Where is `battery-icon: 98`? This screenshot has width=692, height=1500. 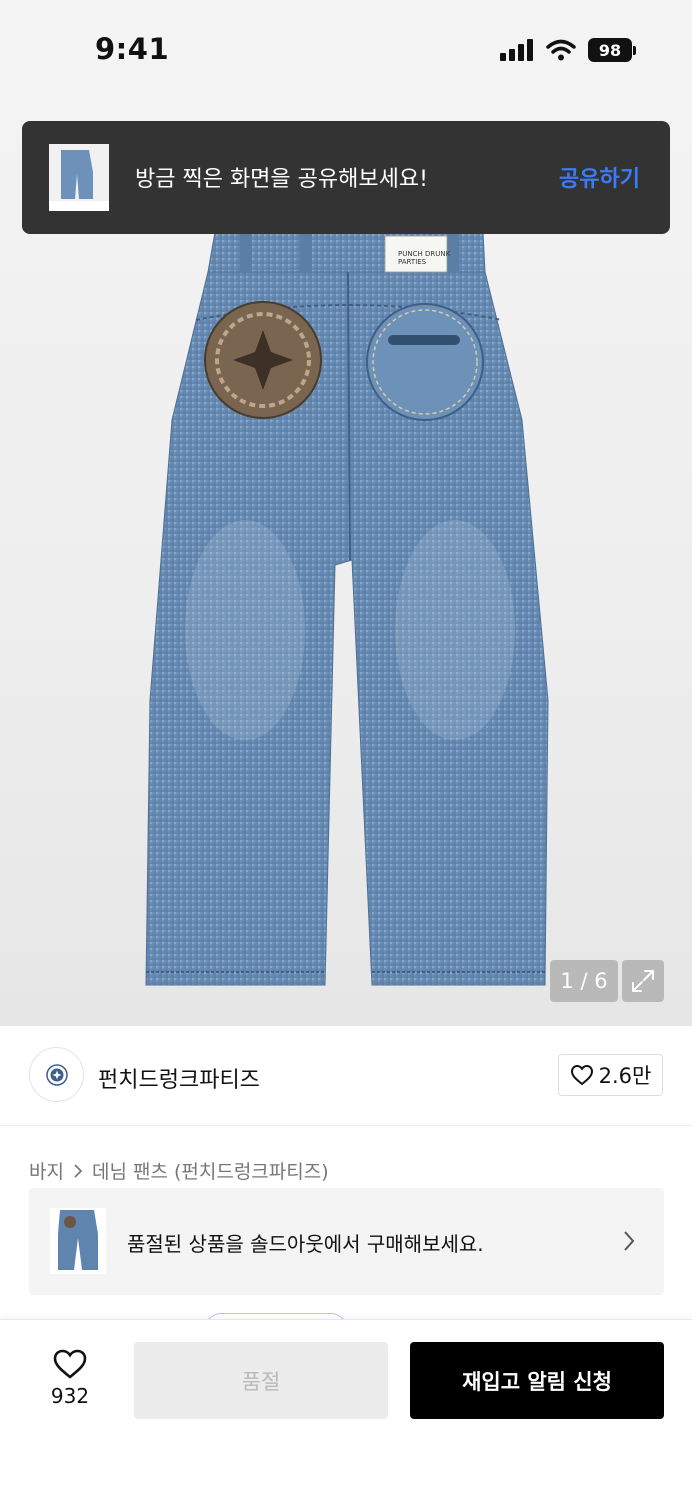 battery-icon: 98 is located at coordinates (612, 50).